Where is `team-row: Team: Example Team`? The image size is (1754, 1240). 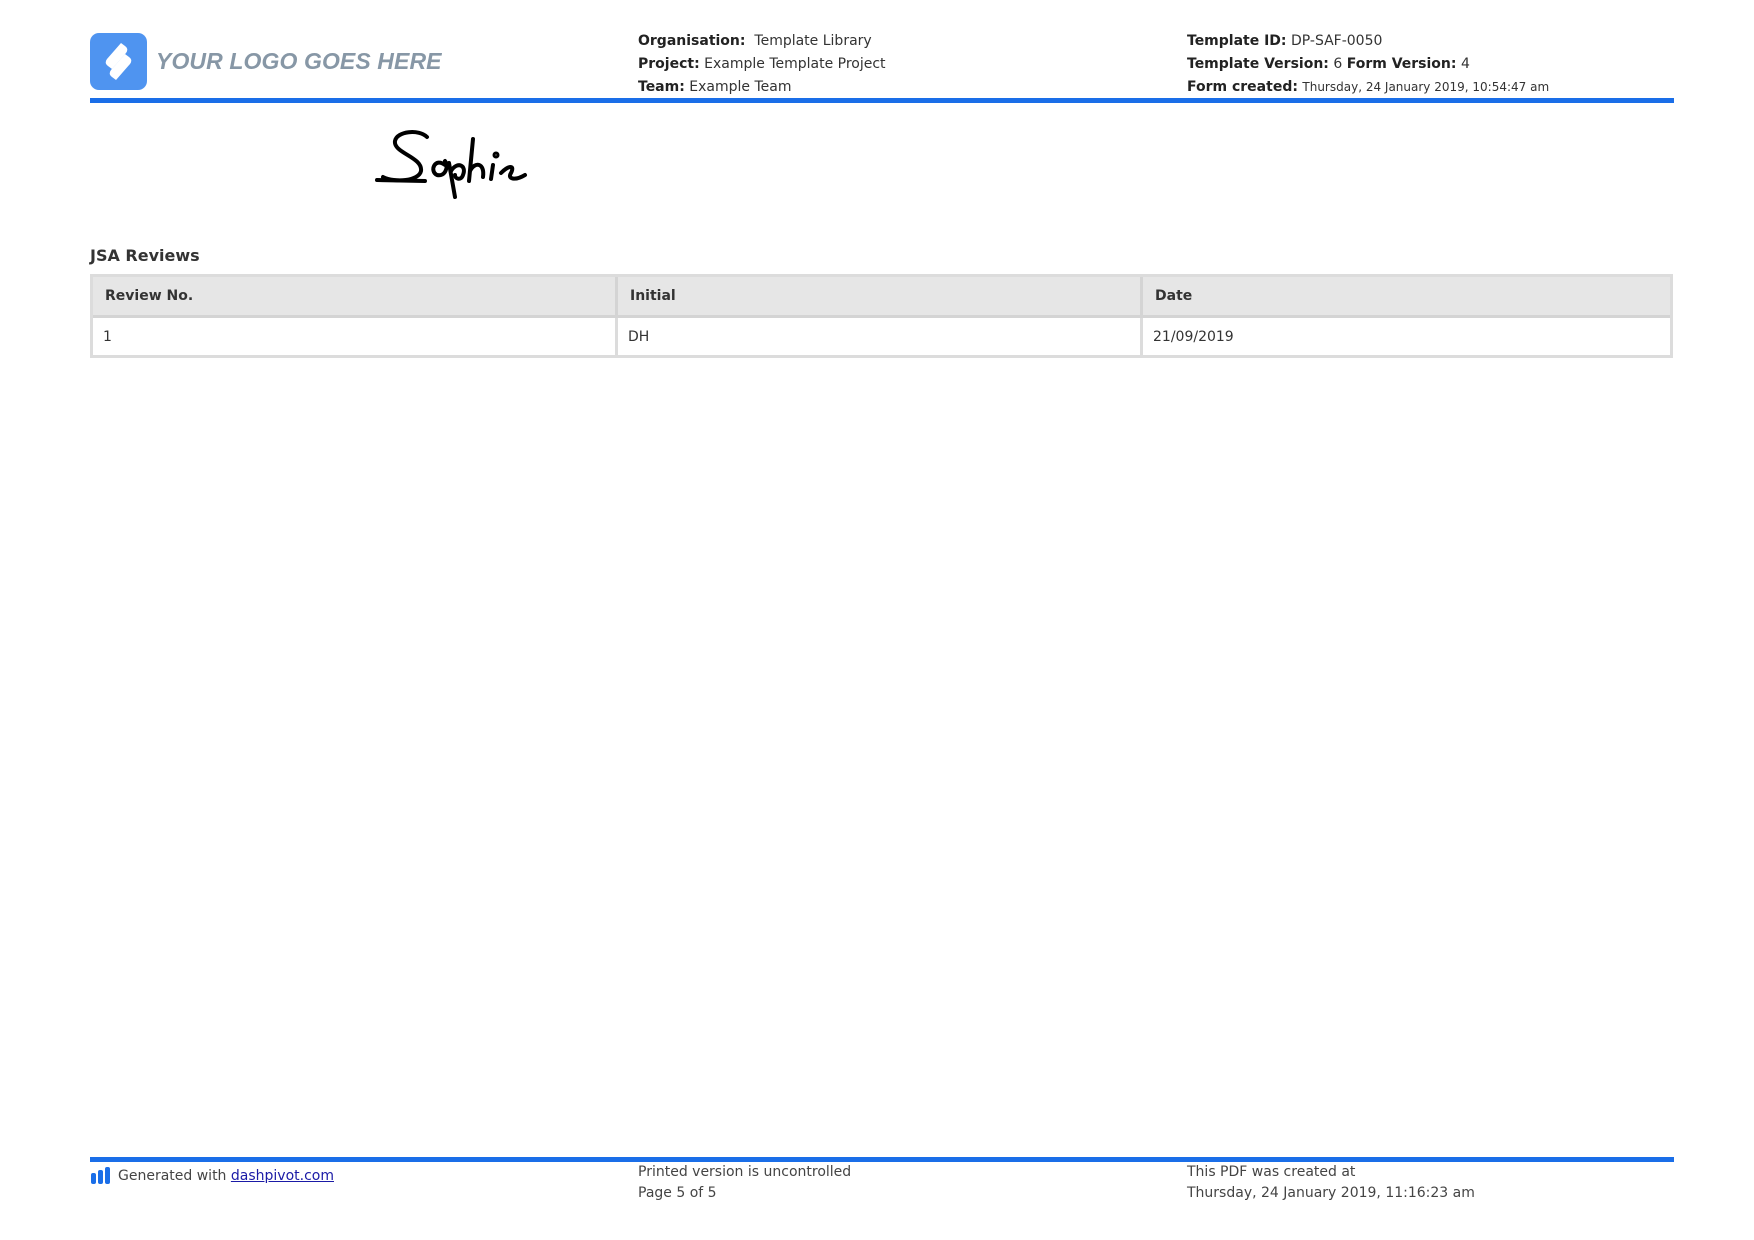
team-row: Team: Example Team is located at coordinates (762, 87).